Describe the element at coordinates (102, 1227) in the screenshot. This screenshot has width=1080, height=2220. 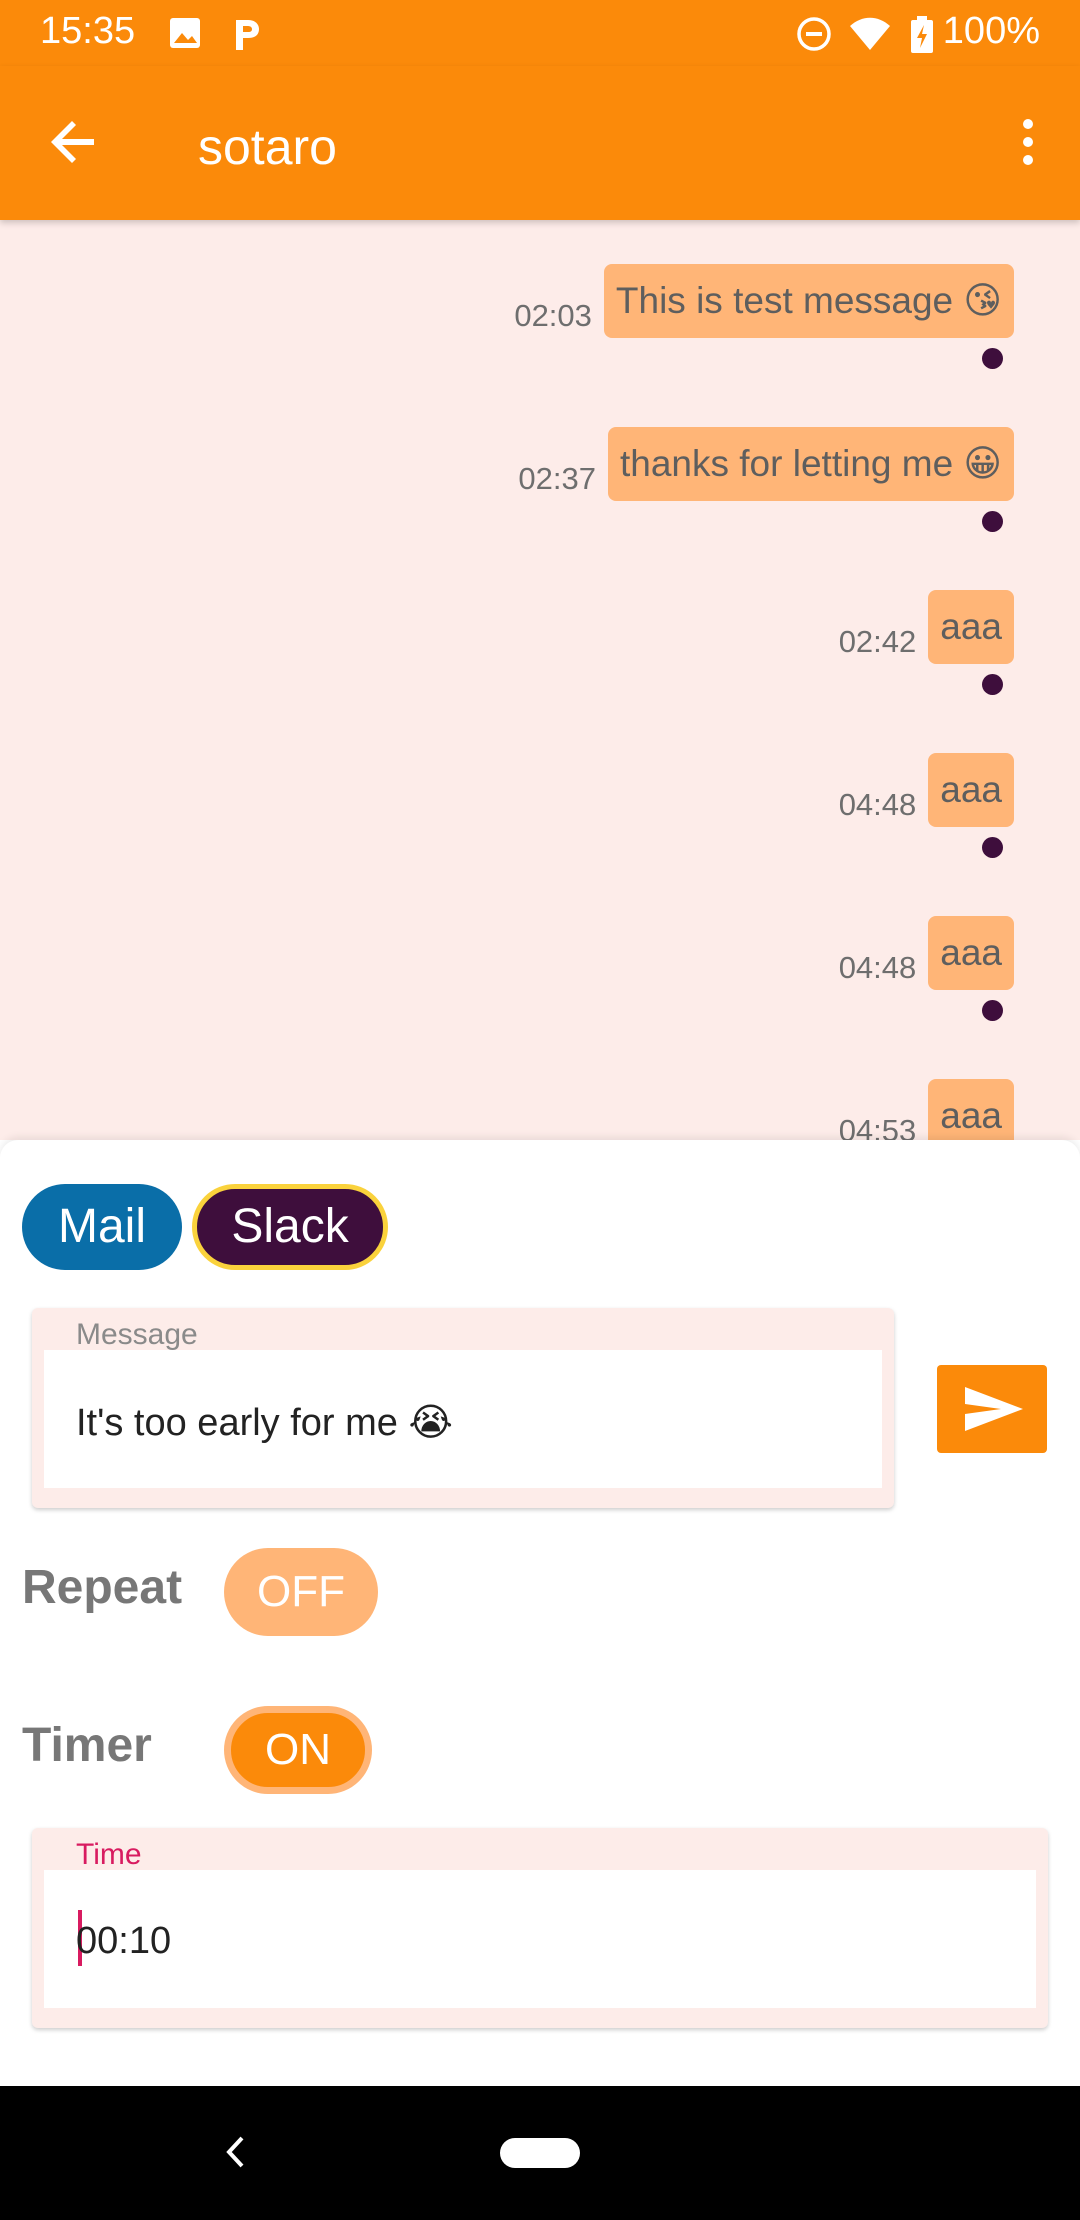
I see `mail-chip: Mail` at that location.